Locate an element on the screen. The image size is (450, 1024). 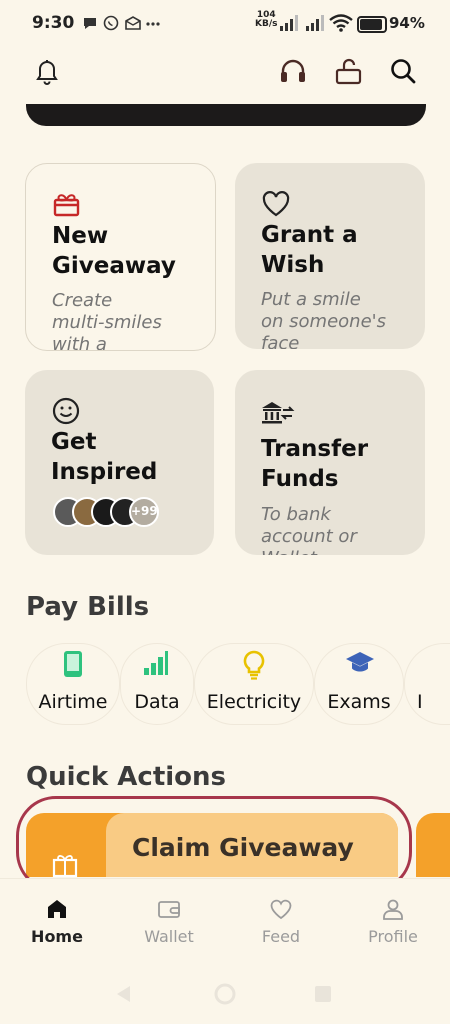
get-inspired-card: Get Inspired +99 is located at coordinates (119, 462).